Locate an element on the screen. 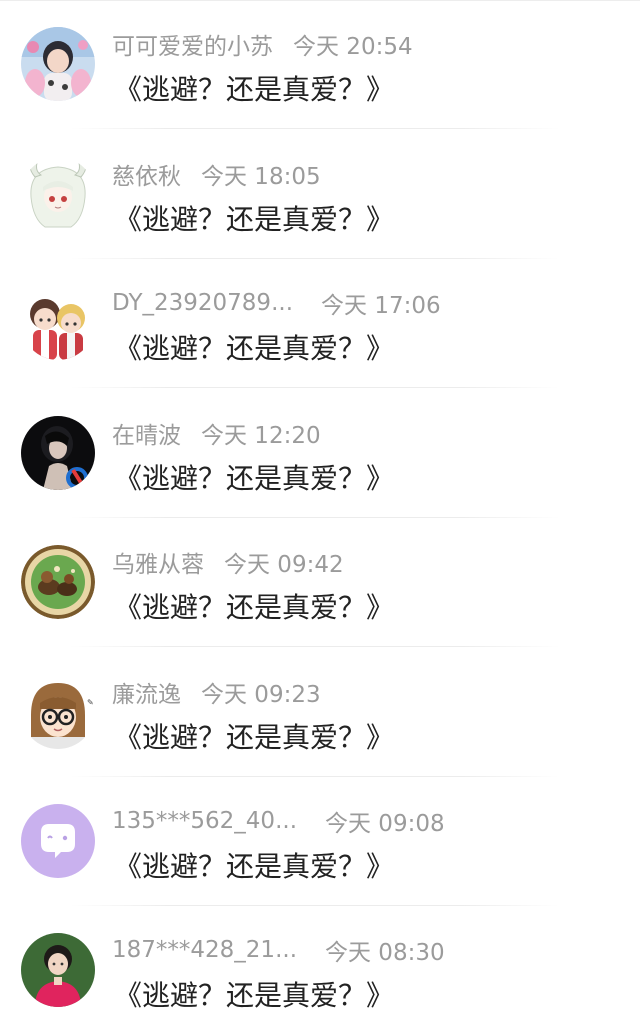 The height and width of the screenshot is (1025, 640). avatar-dark-woman is located at coordinates (58, 453).